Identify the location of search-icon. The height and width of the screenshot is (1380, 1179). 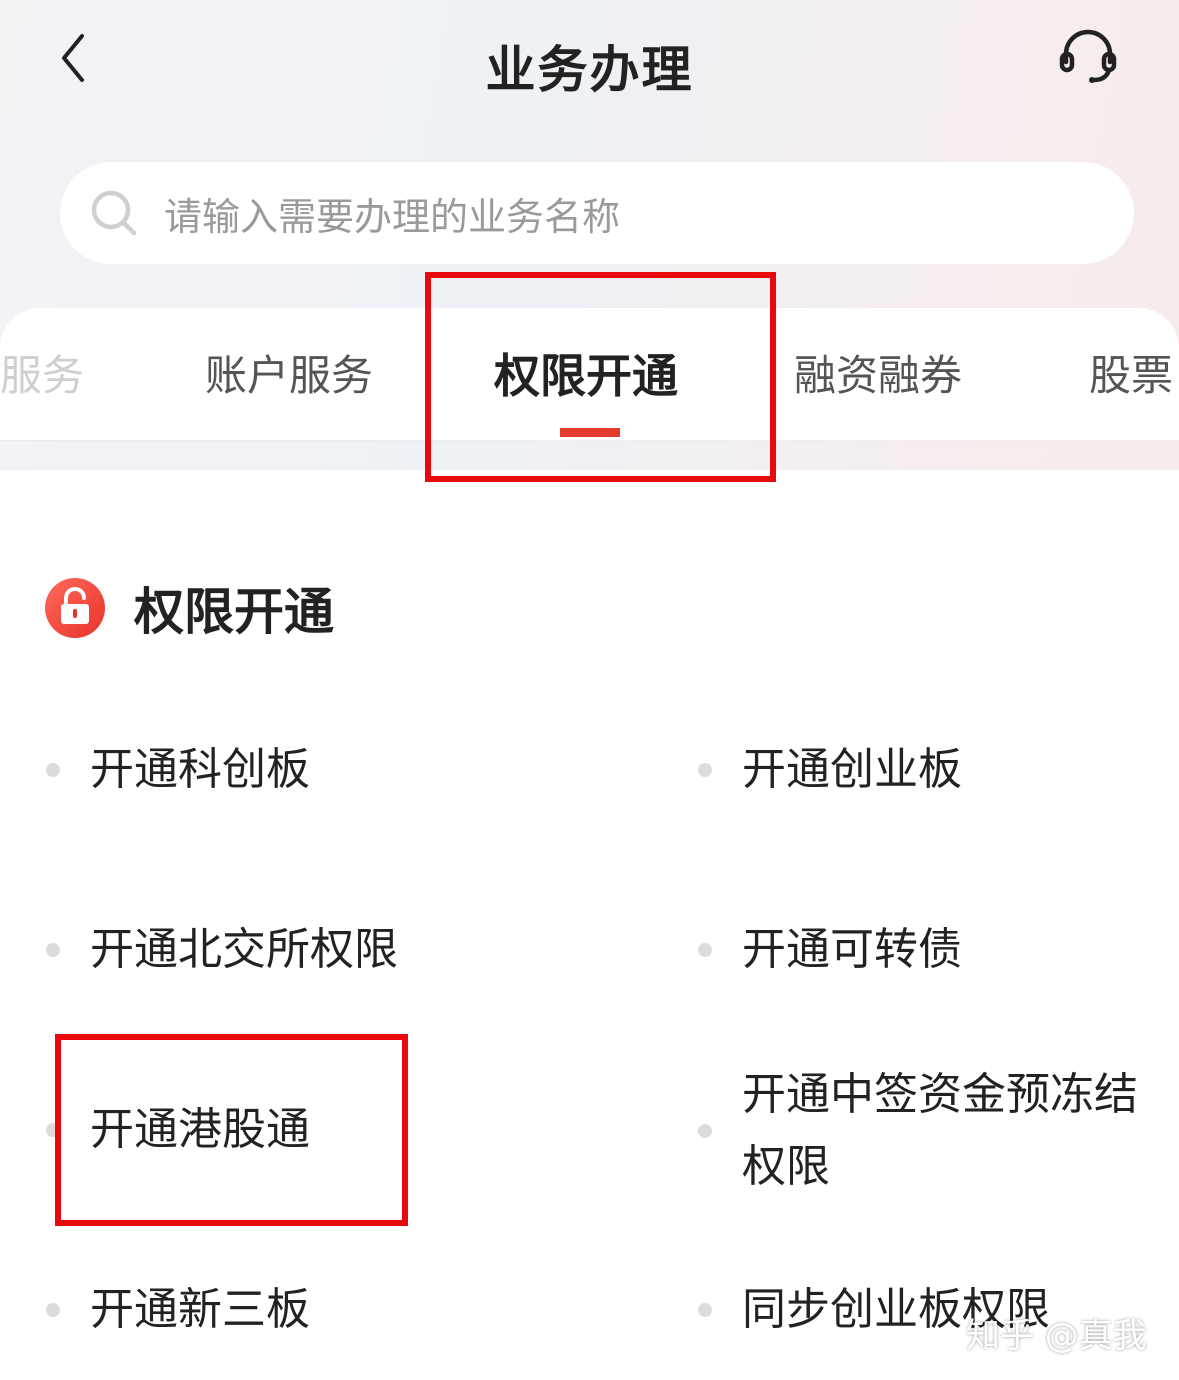
(114, 213).